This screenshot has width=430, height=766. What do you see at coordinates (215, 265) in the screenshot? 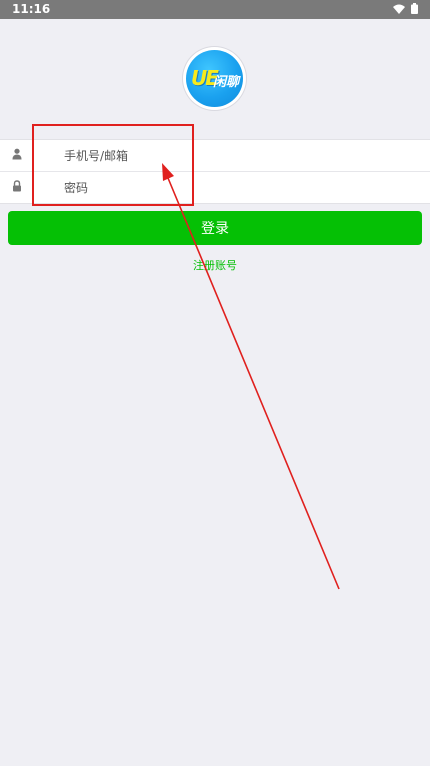
I see `register-link: 注册账号` at bounding box center [215, 265].